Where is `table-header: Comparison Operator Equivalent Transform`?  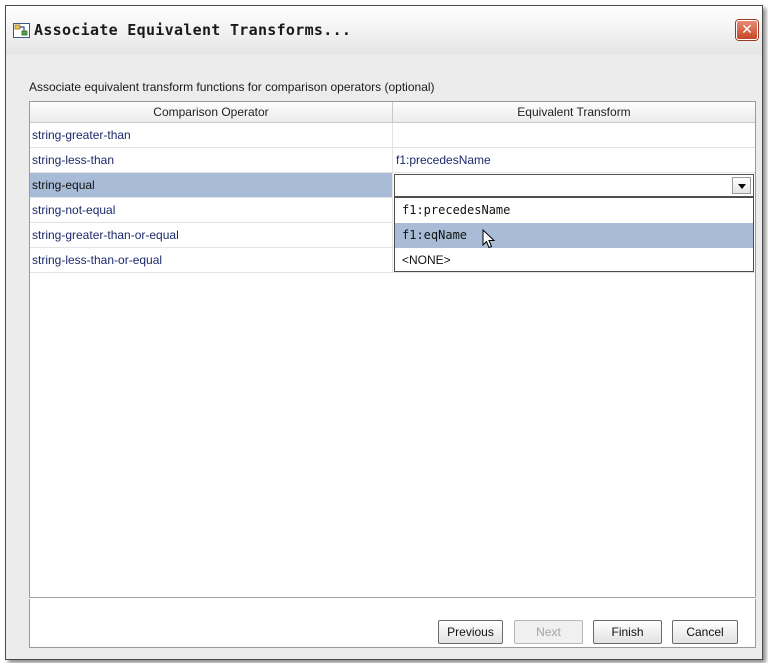
table-header: Comparison Operator Equivalent Transform is located at coordinates (392, 112).